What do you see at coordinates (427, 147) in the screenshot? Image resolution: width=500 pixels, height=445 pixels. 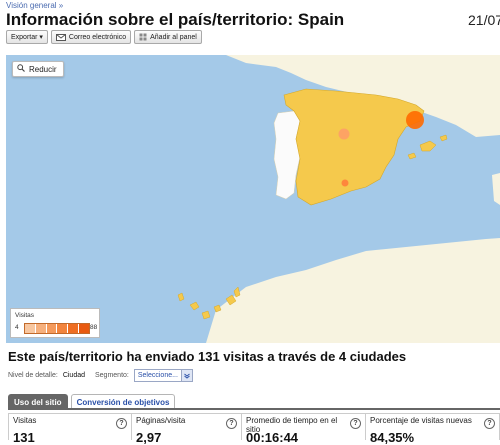 I see `balearic-islands` at bounding box center [427, 147].